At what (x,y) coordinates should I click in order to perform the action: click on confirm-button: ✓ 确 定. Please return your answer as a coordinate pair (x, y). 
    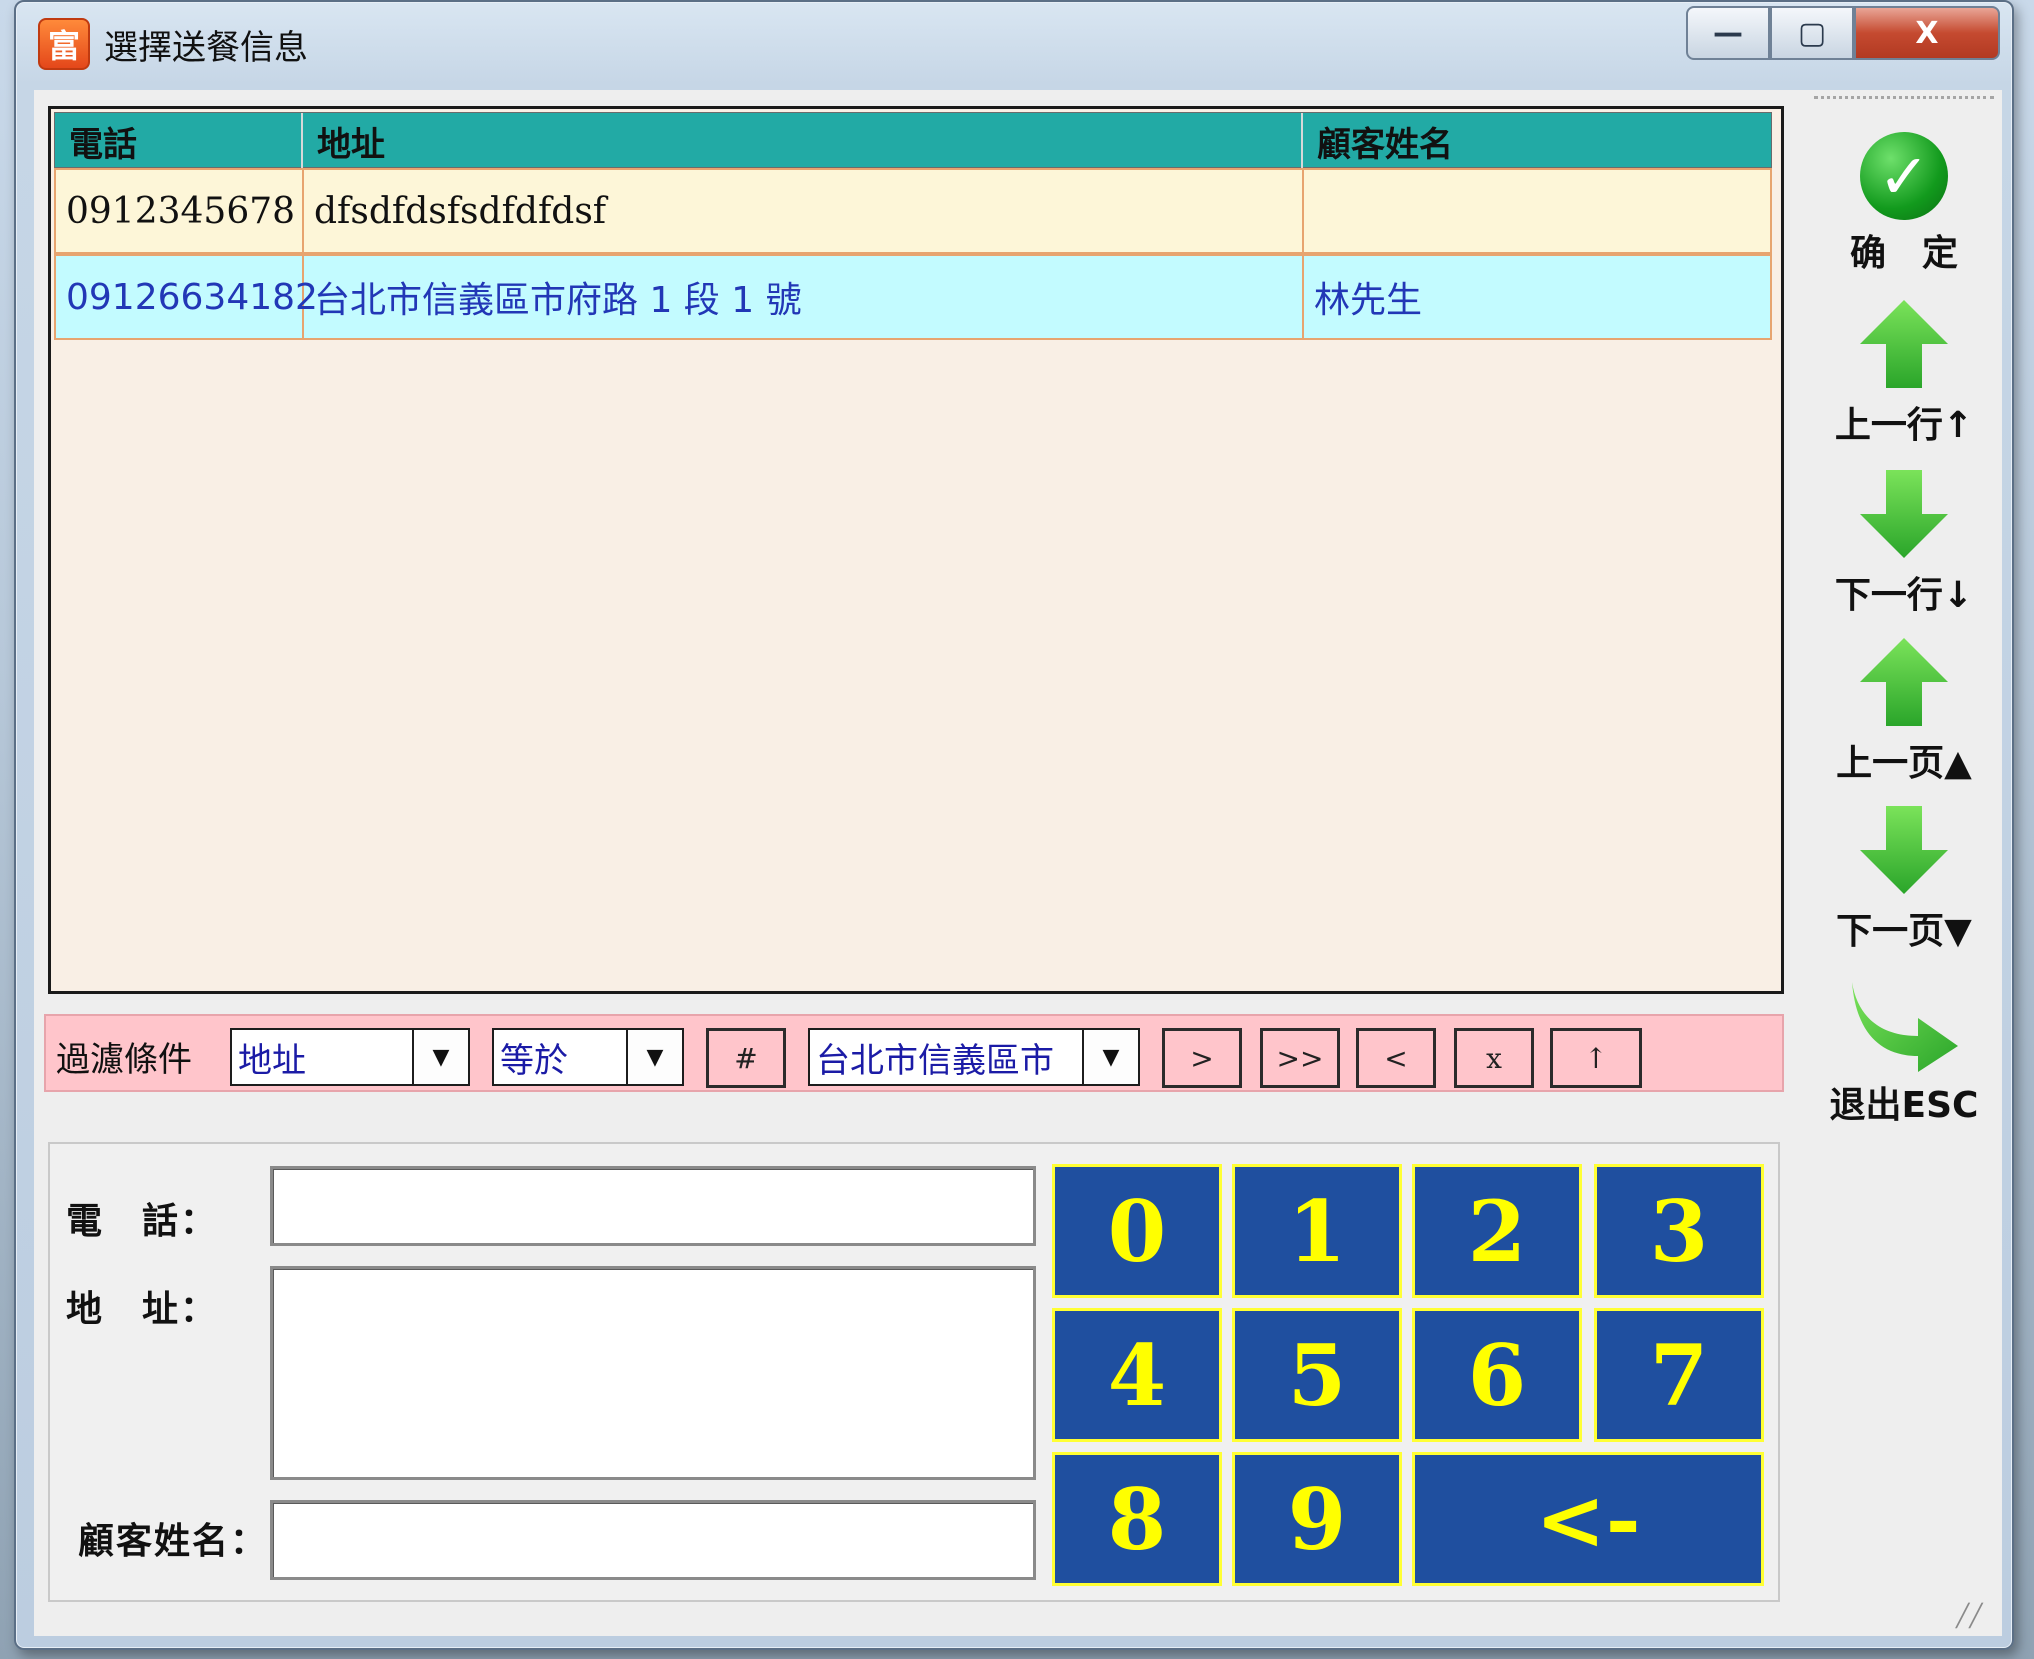
    Looking at the image, I should click on (1904, 204).